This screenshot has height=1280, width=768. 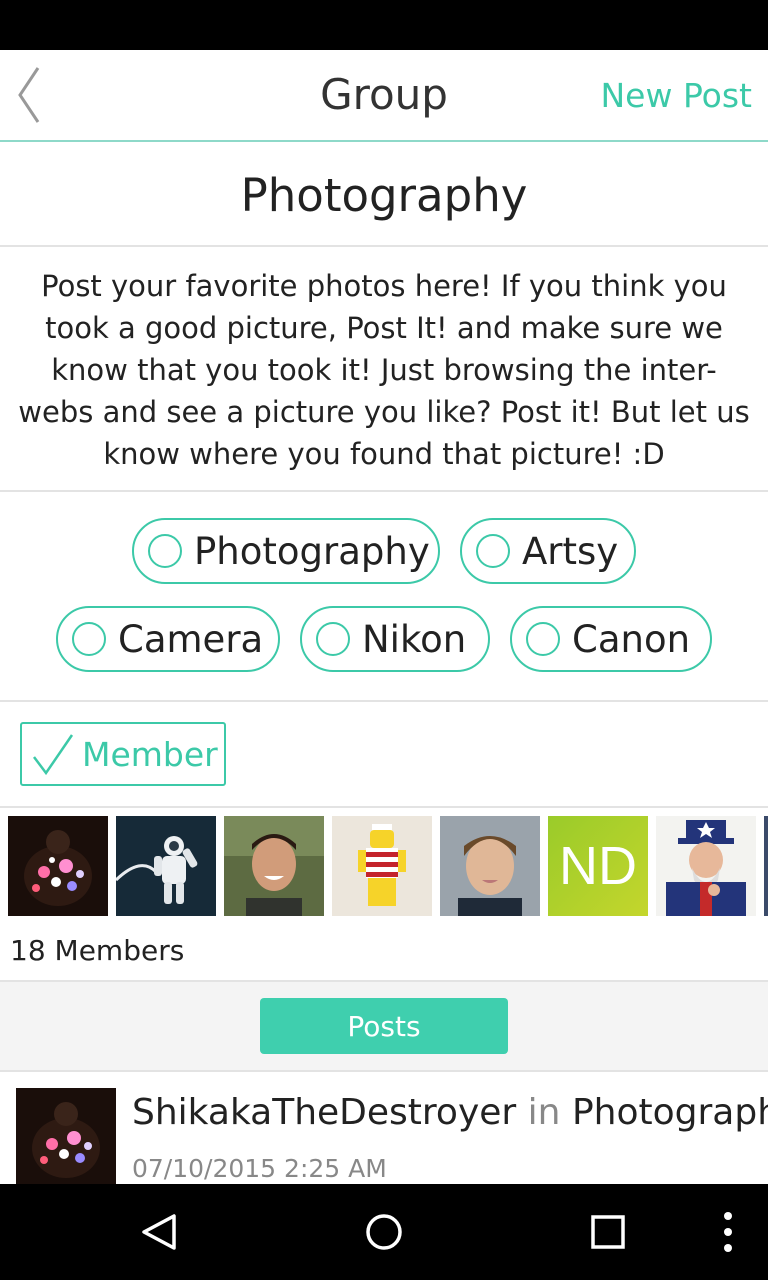 I want to click on tag-label: Photography, so click(x=312, y=551).